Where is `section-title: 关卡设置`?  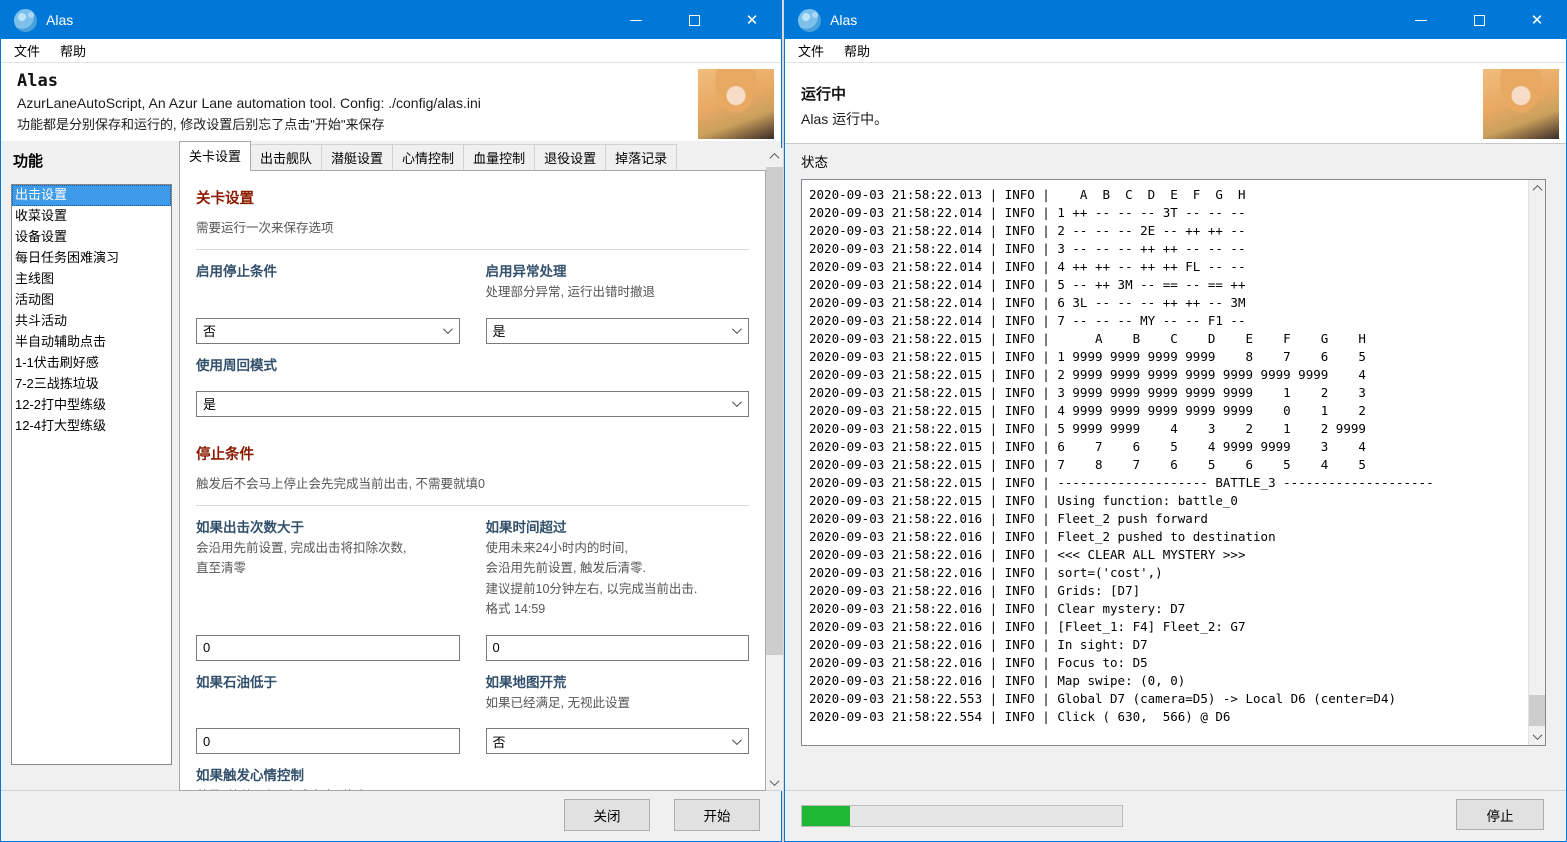
section-title: 关卡设置 is located at coordinates (225, 199).